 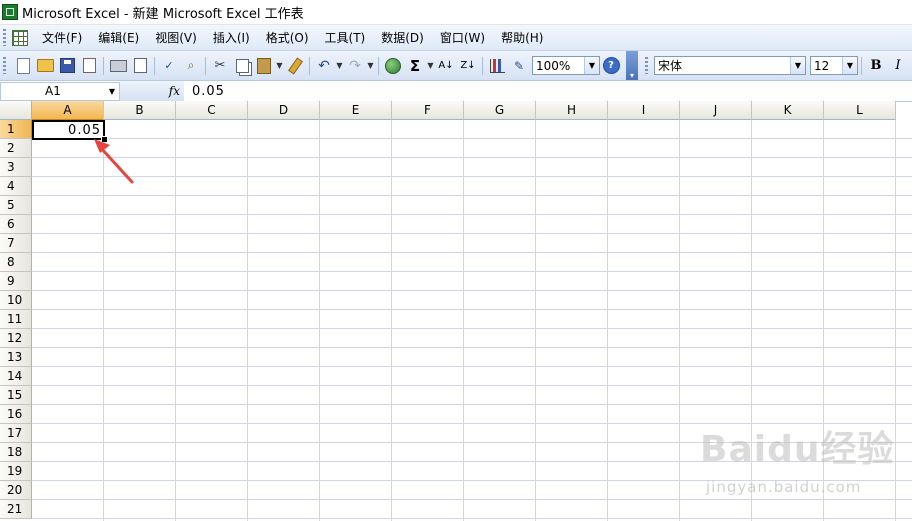 What do you see at coordinates (519, 66) in the screenshot?
I see `drawing-button: ✎` at bounding box center [519, 66].